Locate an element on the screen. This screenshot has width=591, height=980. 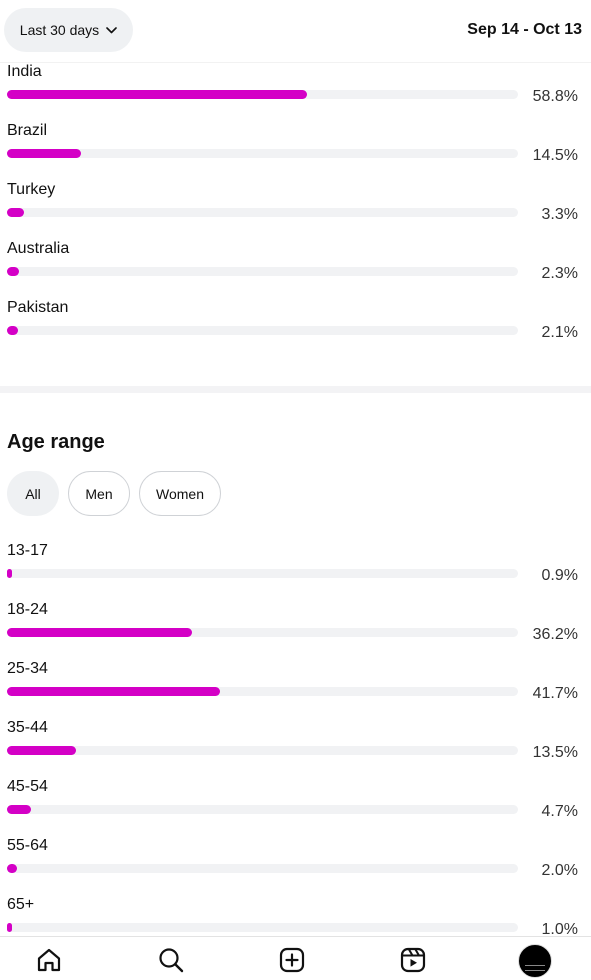
age-row: 18-24 36.2% is located at coordinates (295, 630).